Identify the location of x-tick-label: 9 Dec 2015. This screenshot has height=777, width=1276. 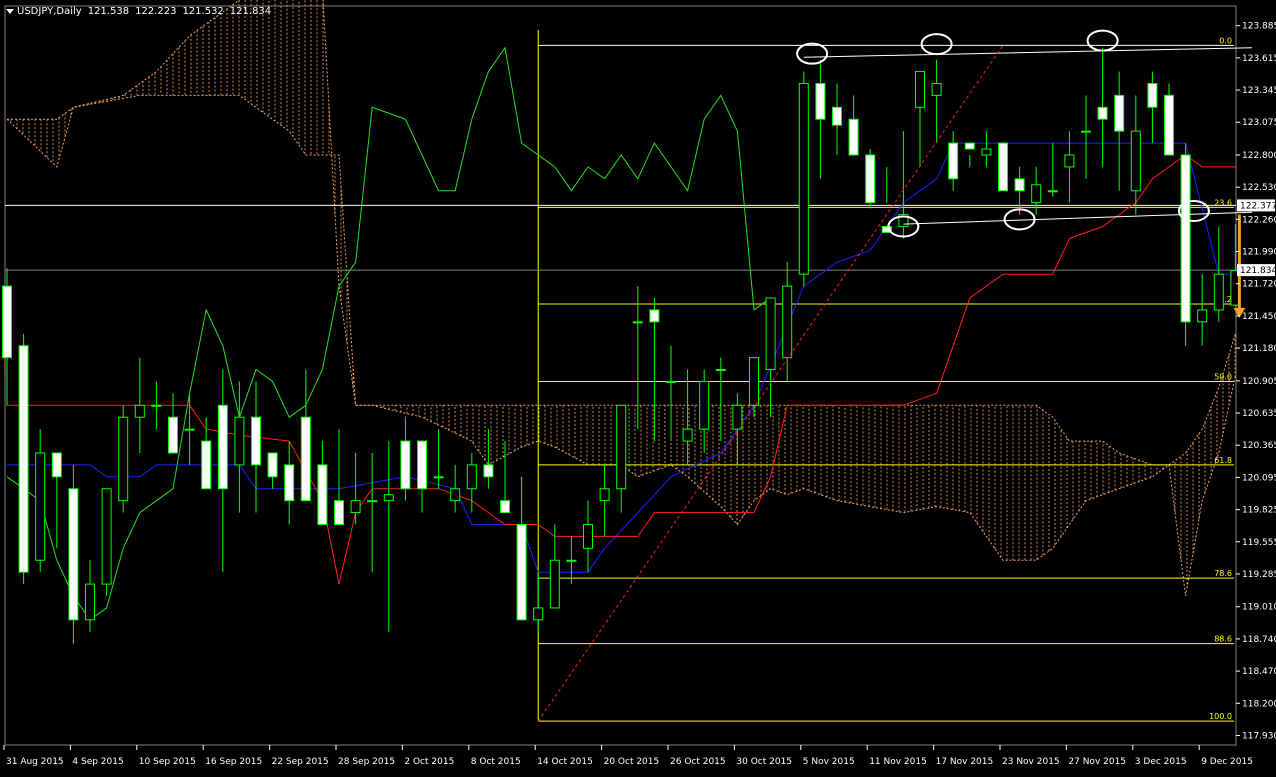
(1227, 762).